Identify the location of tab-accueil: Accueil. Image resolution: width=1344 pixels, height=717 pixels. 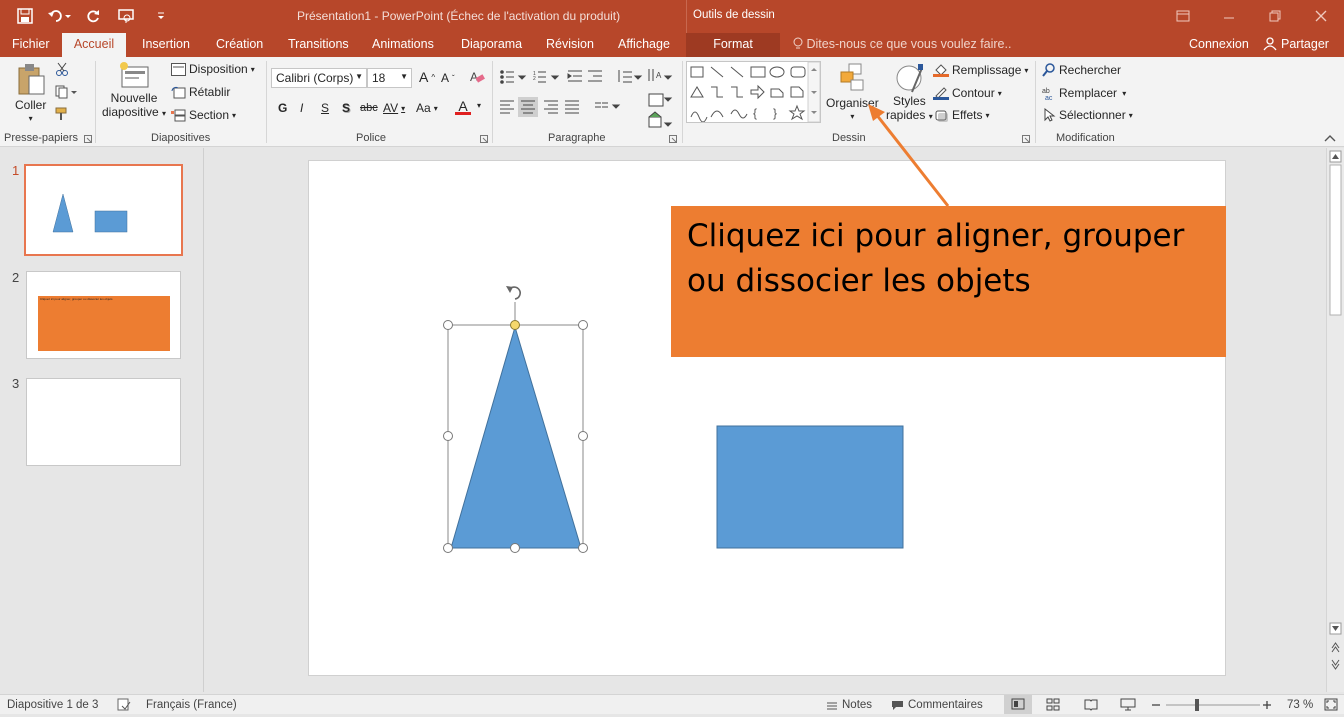
(94, 45).